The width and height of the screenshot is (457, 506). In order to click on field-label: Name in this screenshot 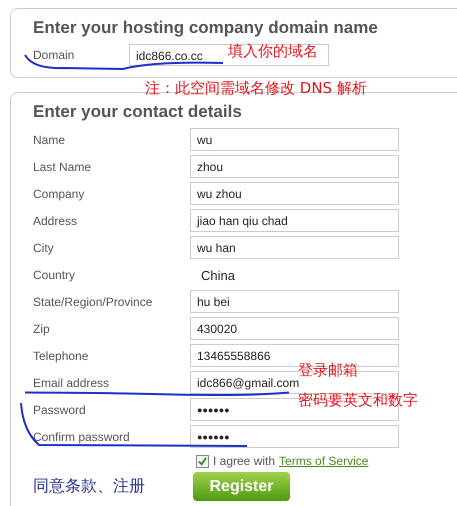, I will do `click(49, 139)`.